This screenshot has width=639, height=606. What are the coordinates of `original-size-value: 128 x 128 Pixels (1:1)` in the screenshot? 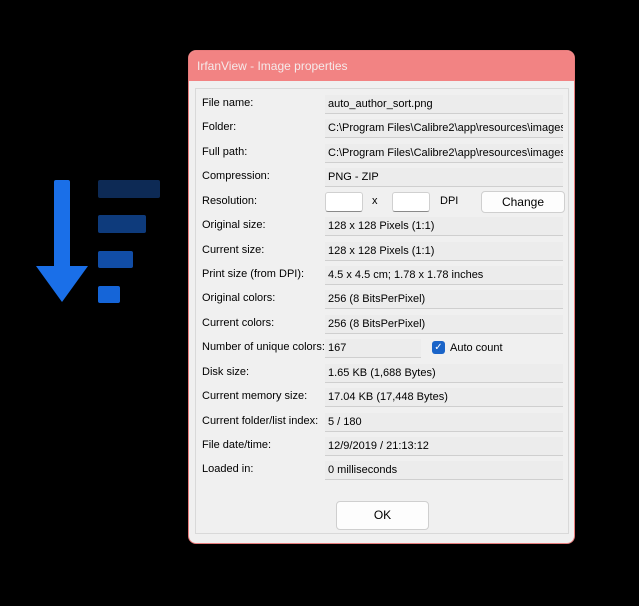 It's located at (444, 226).